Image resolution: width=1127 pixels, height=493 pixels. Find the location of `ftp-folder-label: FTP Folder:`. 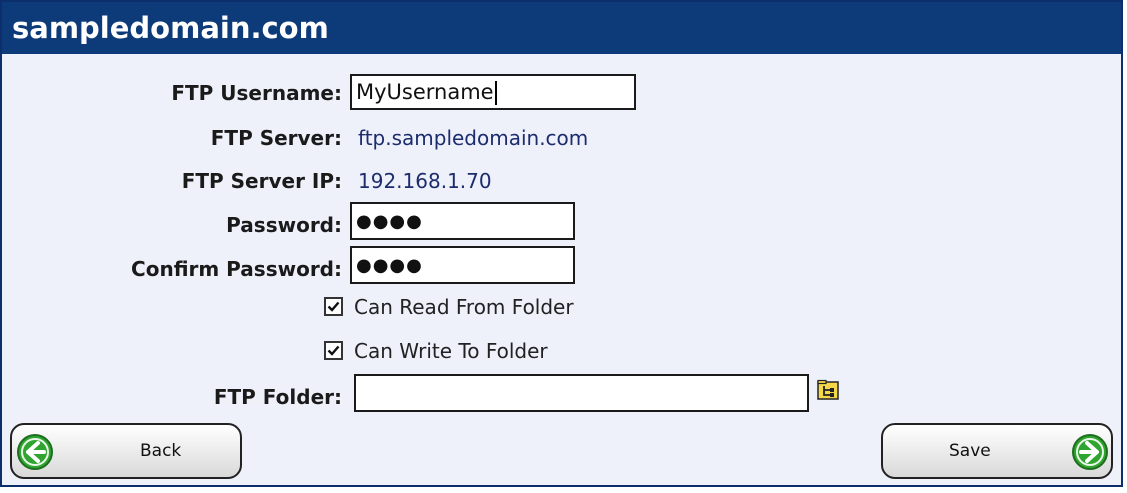

ftp-folder-label: FTP Folder: is located at coordinates (277, 397).